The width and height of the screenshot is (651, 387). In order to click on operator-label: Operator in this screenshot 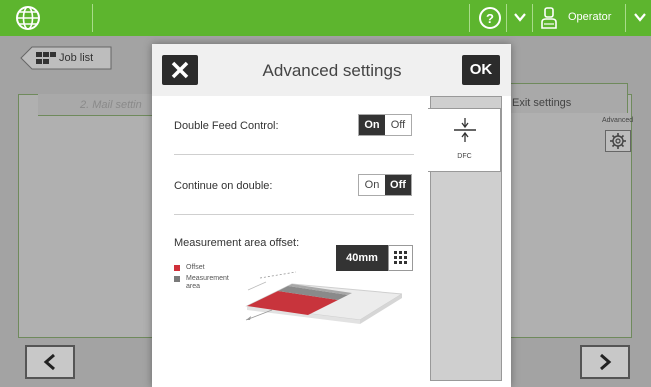, I will do `click(590, 17)`.